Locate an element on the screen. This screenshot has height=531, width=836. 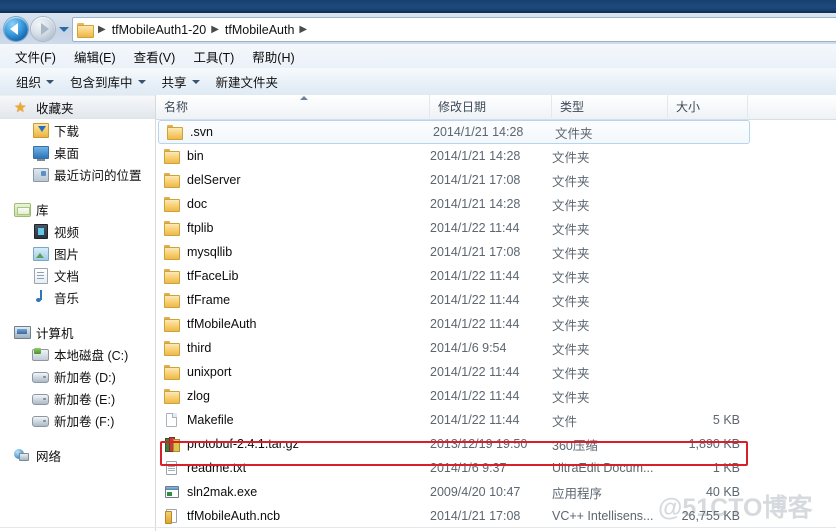
column-header-name: 名称 is located at coordinates (293, 106).